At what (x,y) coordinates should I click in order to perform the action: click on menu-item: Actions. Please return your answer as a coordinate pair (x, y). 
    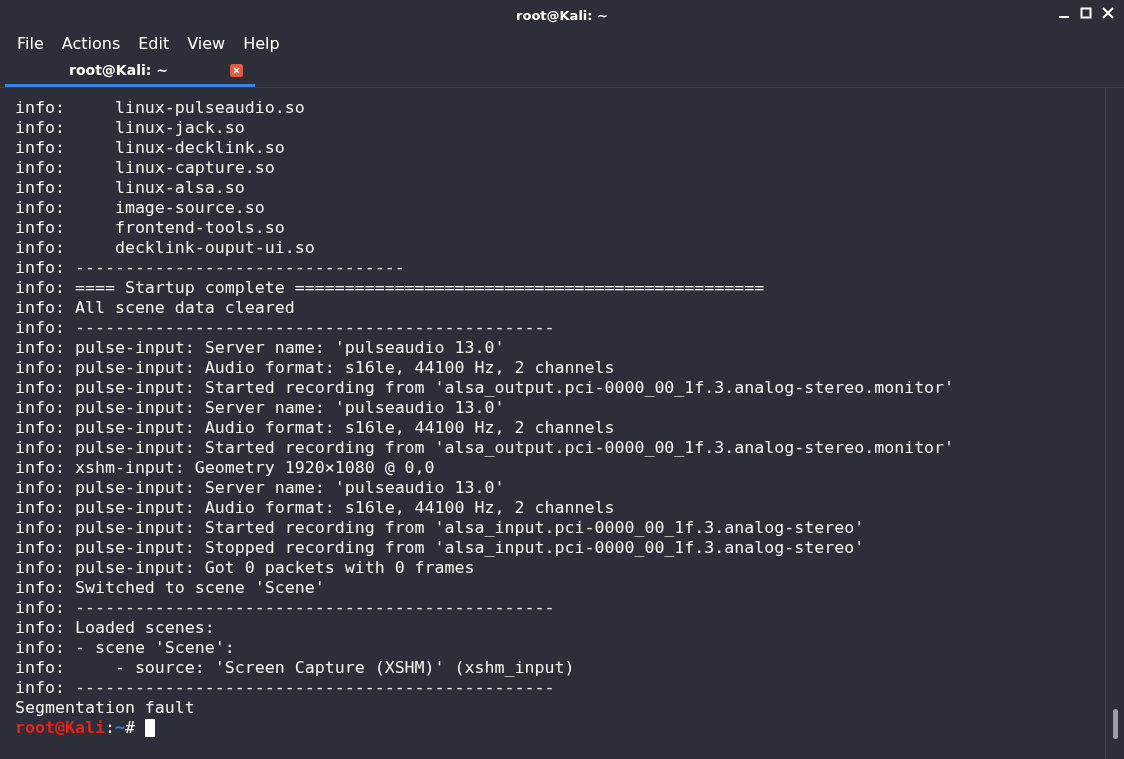
    Looking at the image, I should click on (91, 43).